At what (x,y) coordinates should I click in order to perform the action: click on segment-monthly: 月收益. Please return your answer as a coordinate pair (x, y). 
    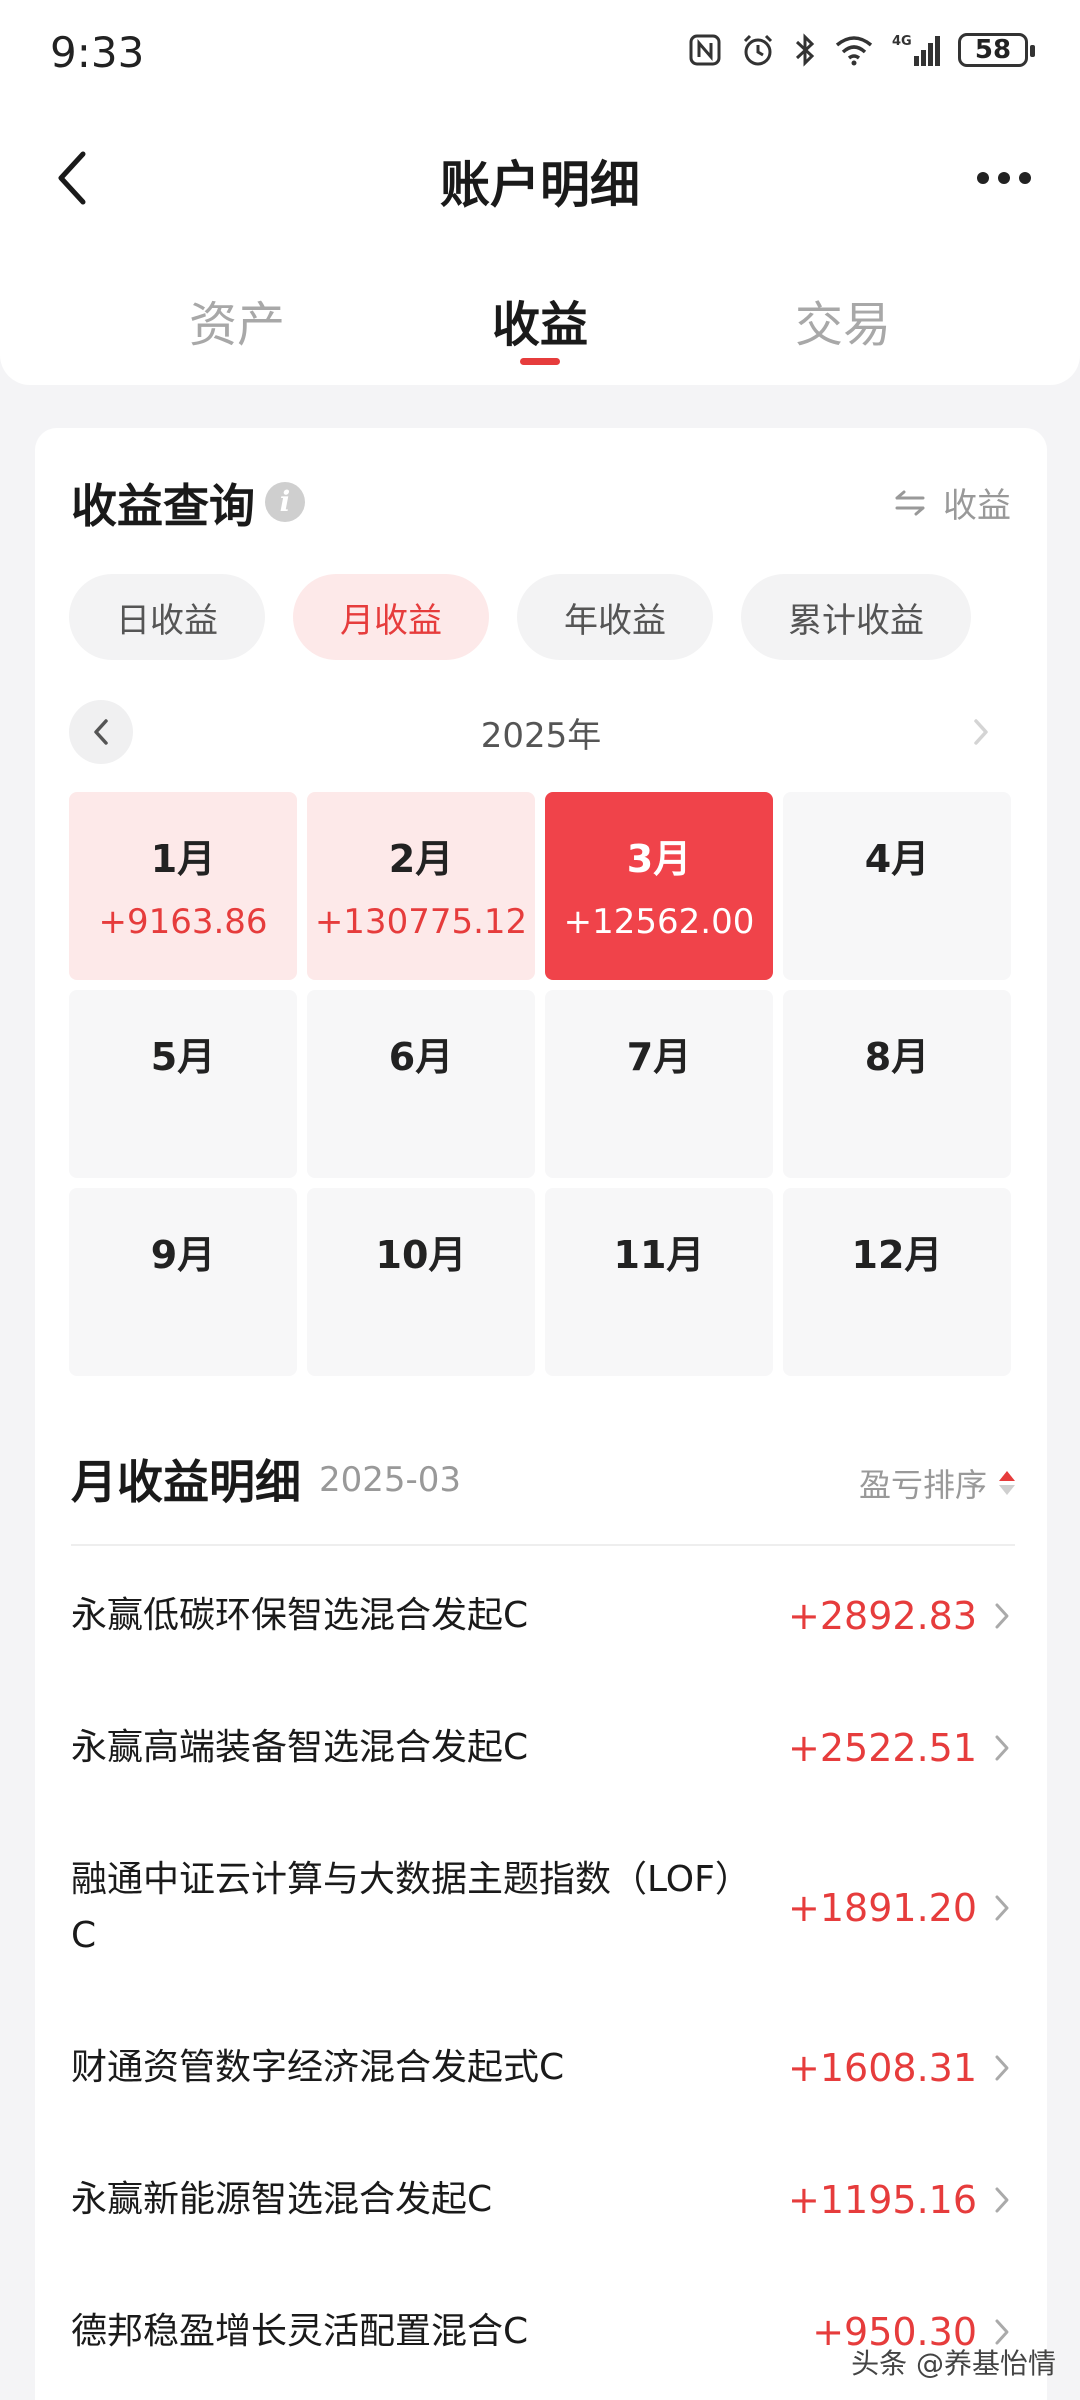
    Looking at the image, I should click on (391, 617).